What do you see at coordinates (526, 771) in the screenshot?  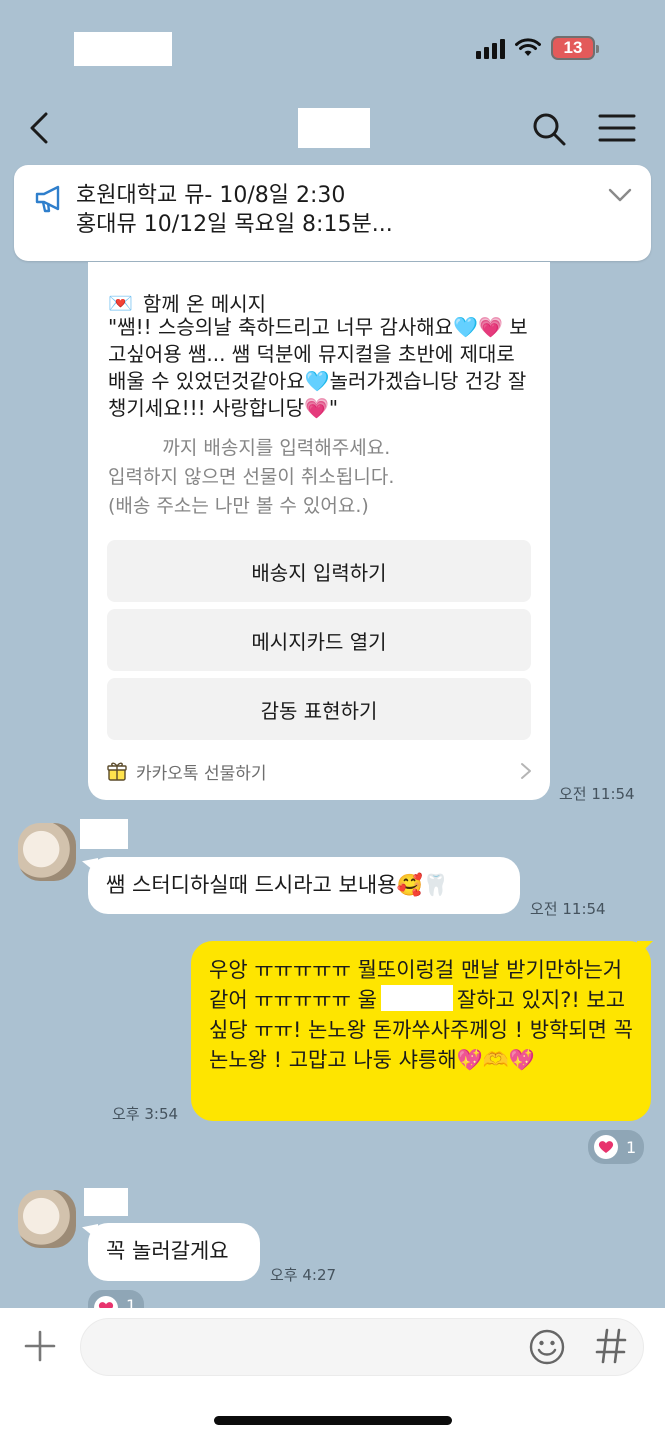 I see `chevron-right-icon` at bounding box center [526, 771].